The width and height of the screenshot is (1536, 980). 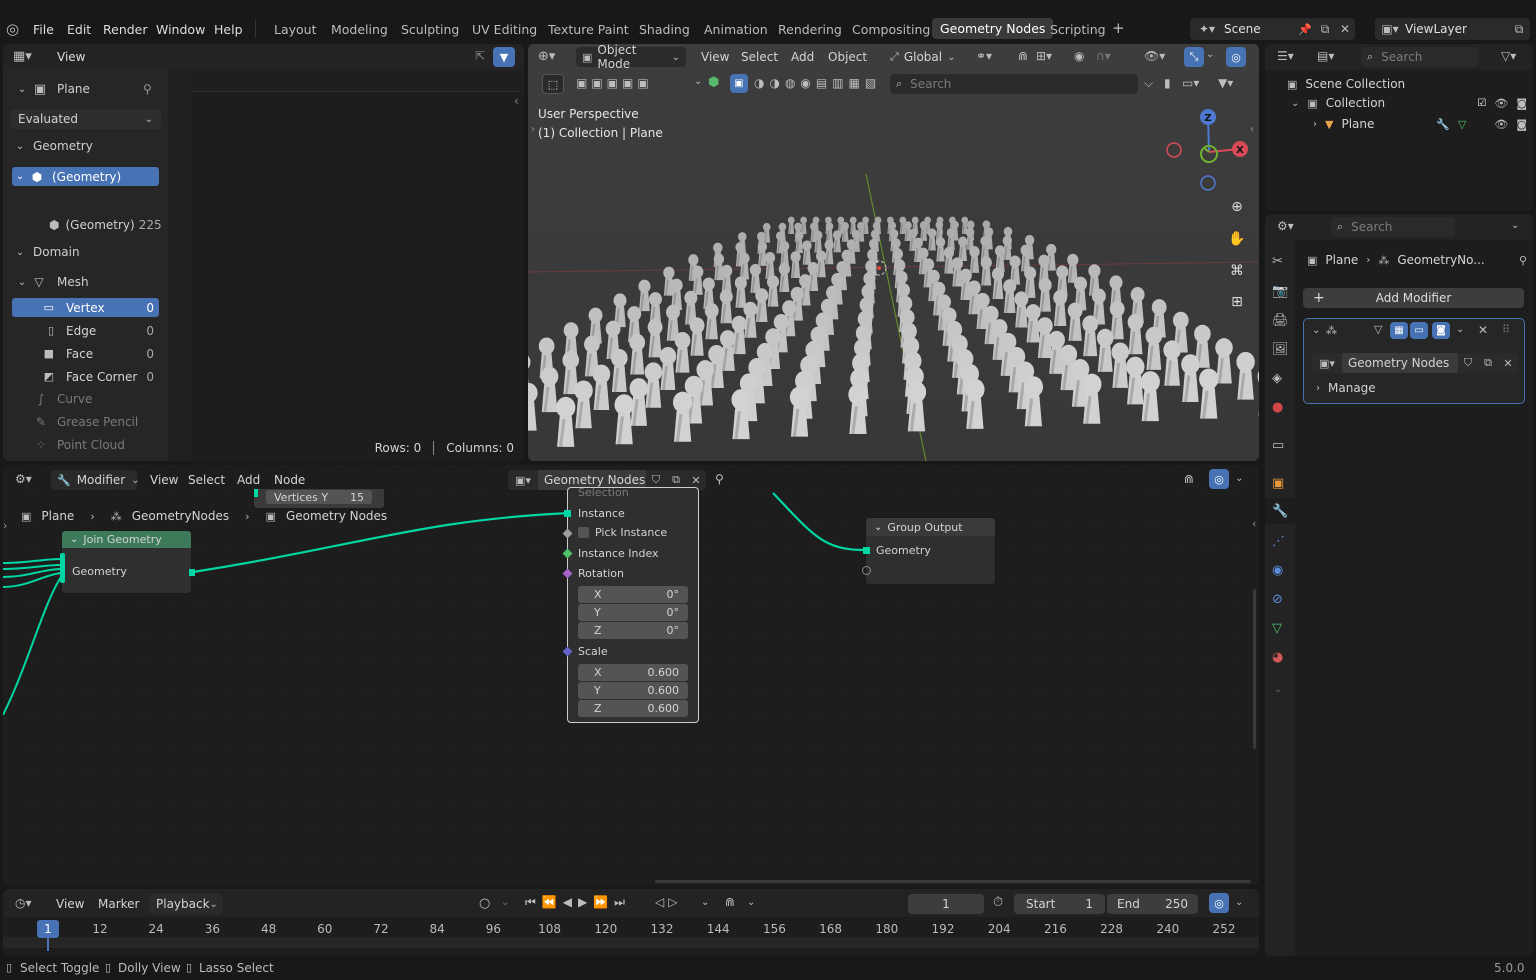 I want to click on collection-tab-icon: ▭, so click(x=1278, y=445).